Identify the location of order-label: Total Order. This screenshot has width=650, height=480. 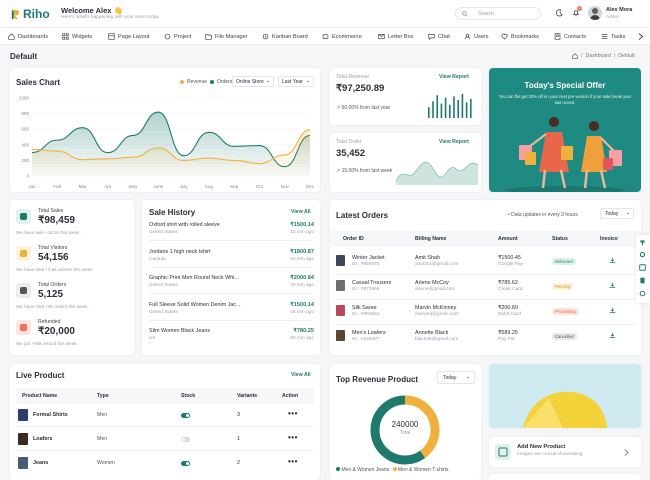
(349, 142).